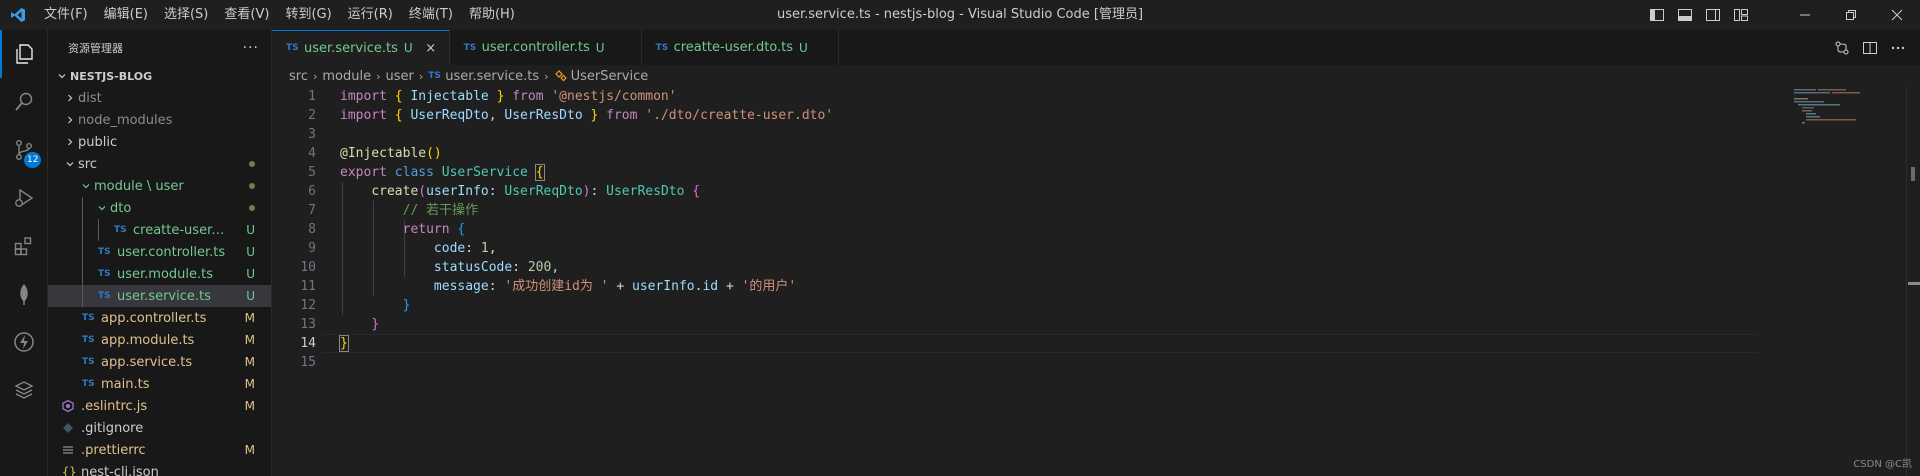 The height and width of the screenshot is (476, 1920). What do you see at coordinates (312, 96) in the screenshot?
I see `line-number: 1` at bounding box center [312, 96].